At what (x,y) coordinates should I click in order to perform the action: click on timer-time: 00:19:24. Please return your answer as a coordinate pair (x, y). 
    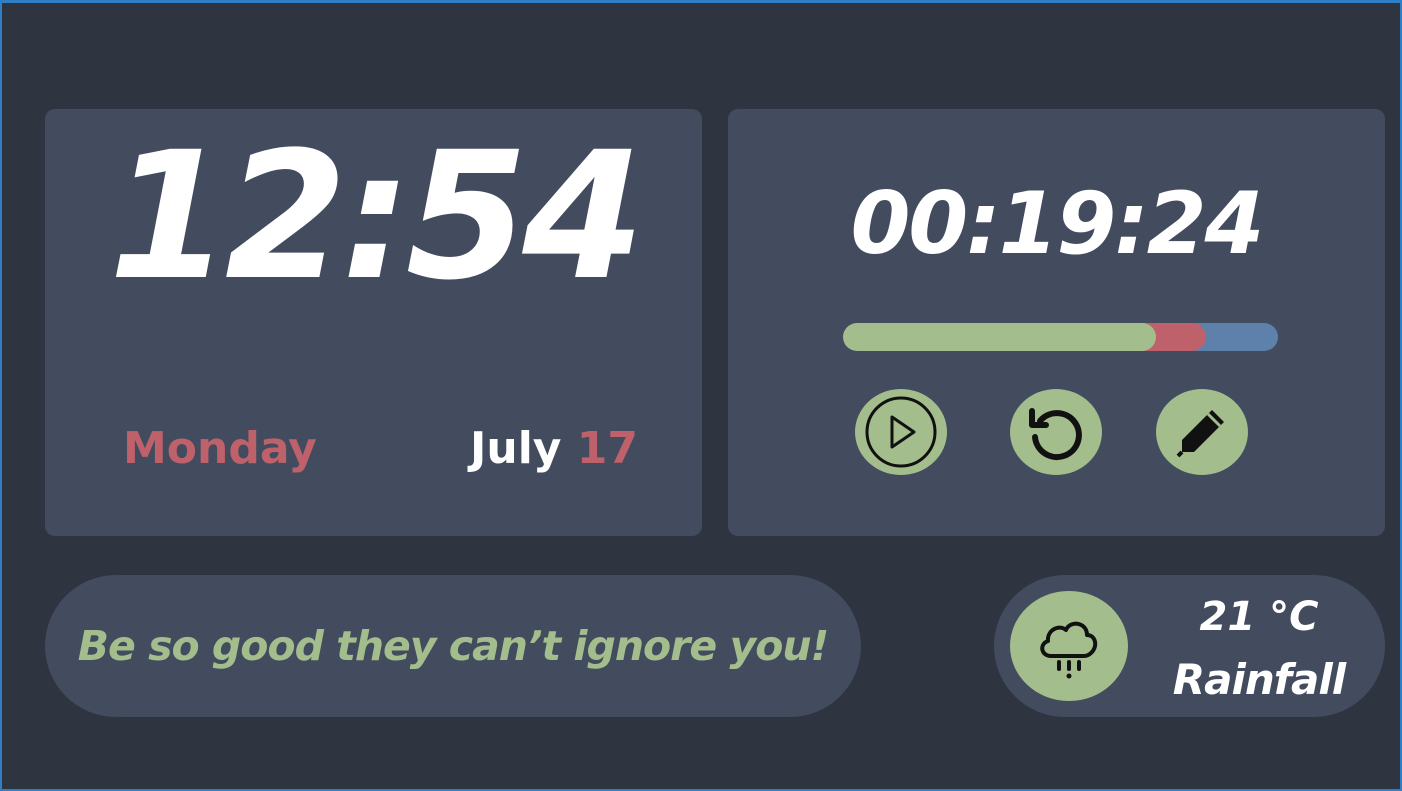
    Looking at the image, I should click on (1057, 224).